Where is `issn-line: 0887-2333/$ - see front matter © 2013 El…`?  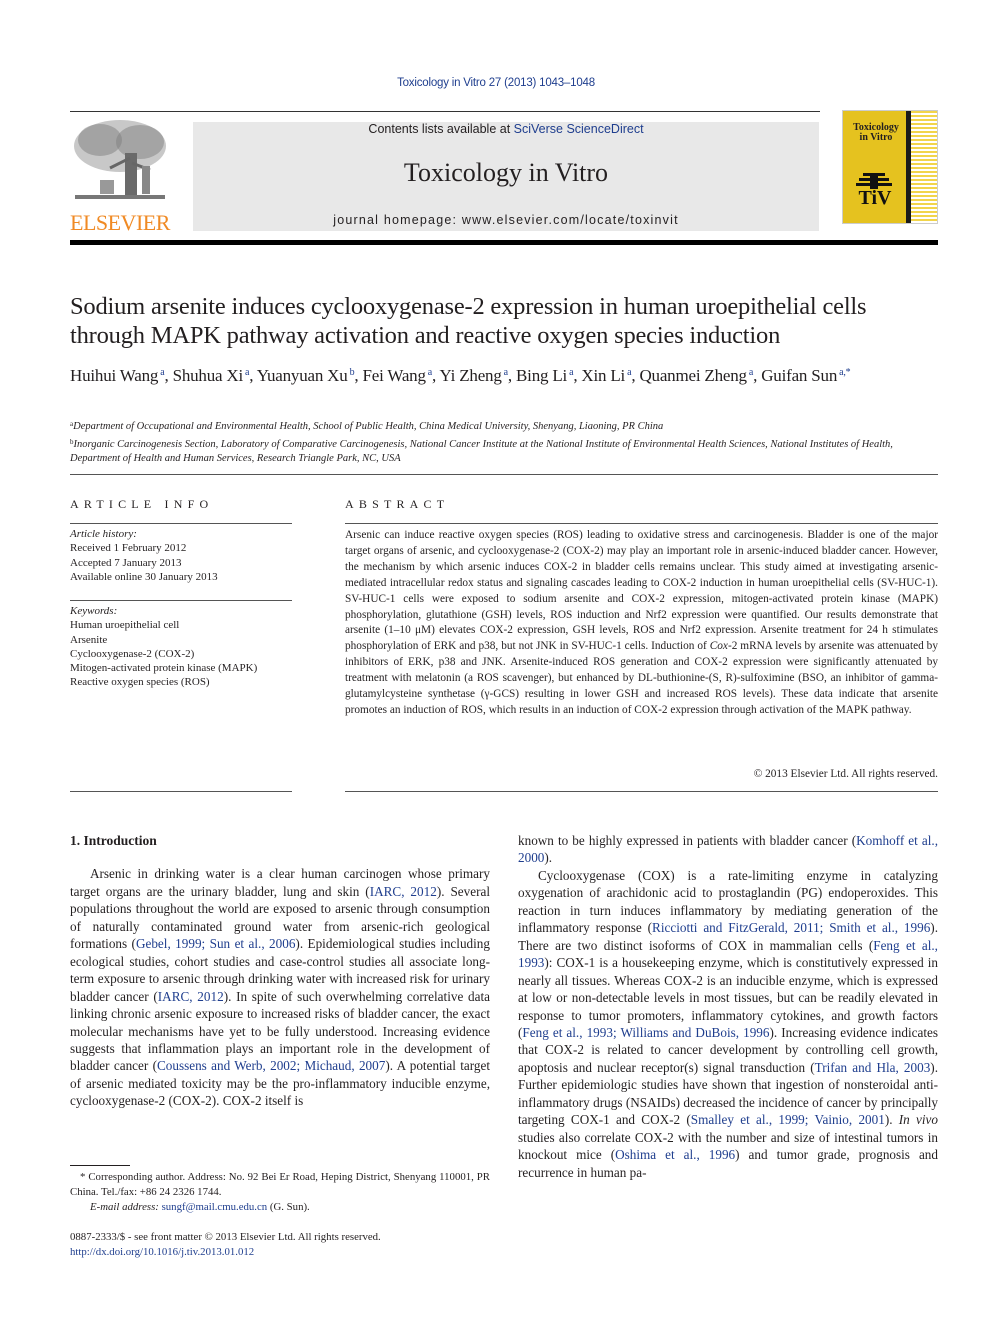
issn-line: 0887-2333/$ - see front matter © 2013 El… is located at coordinates (225, 1237).